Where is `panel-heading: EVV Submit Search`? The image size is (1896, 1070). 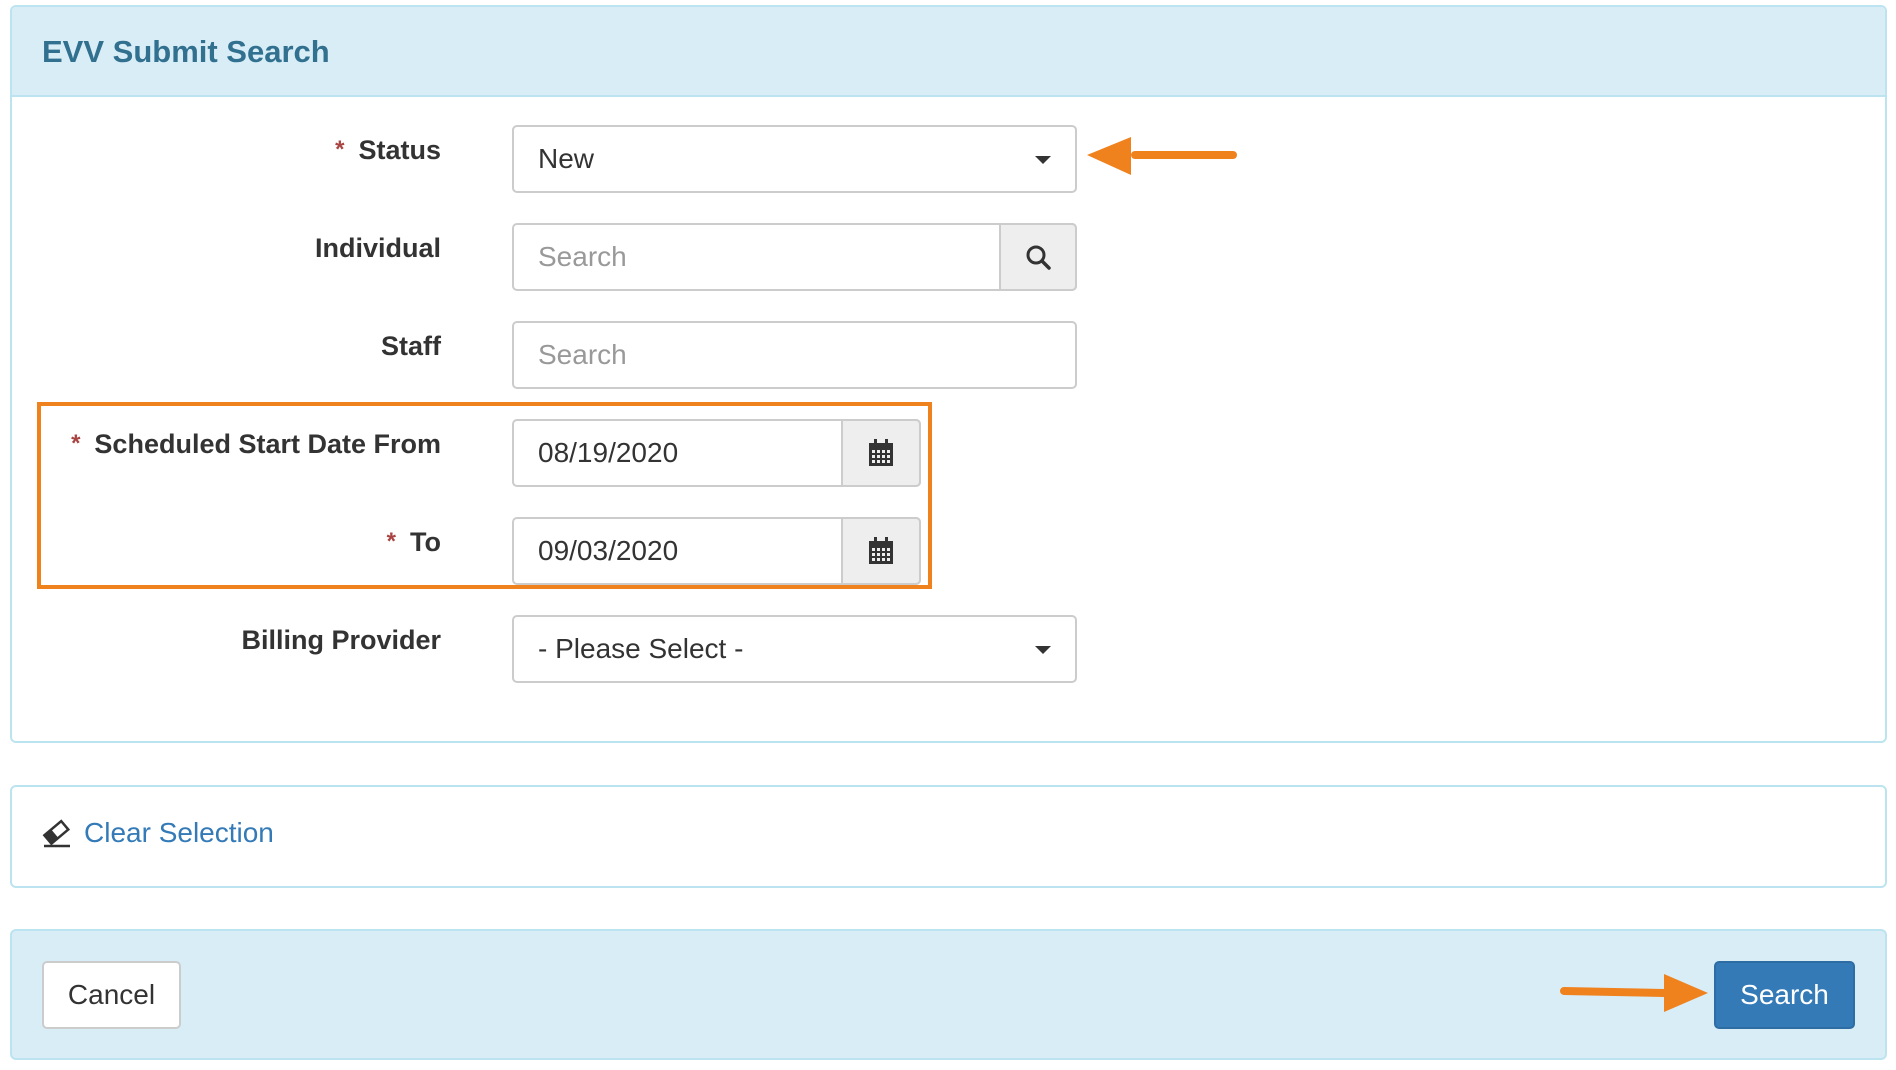
panel-heading: EVV Submit Search is located at coordinates (948, 52).